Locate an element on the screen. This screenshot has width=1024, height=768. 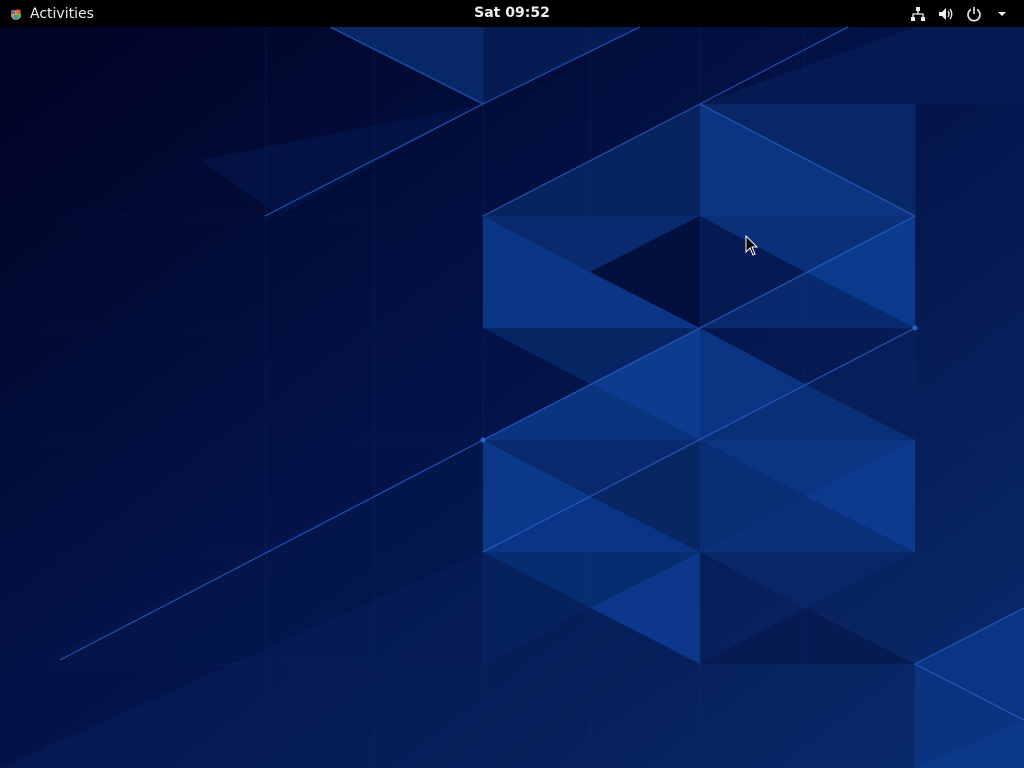
network-icon is located at coordinates (918, 14).